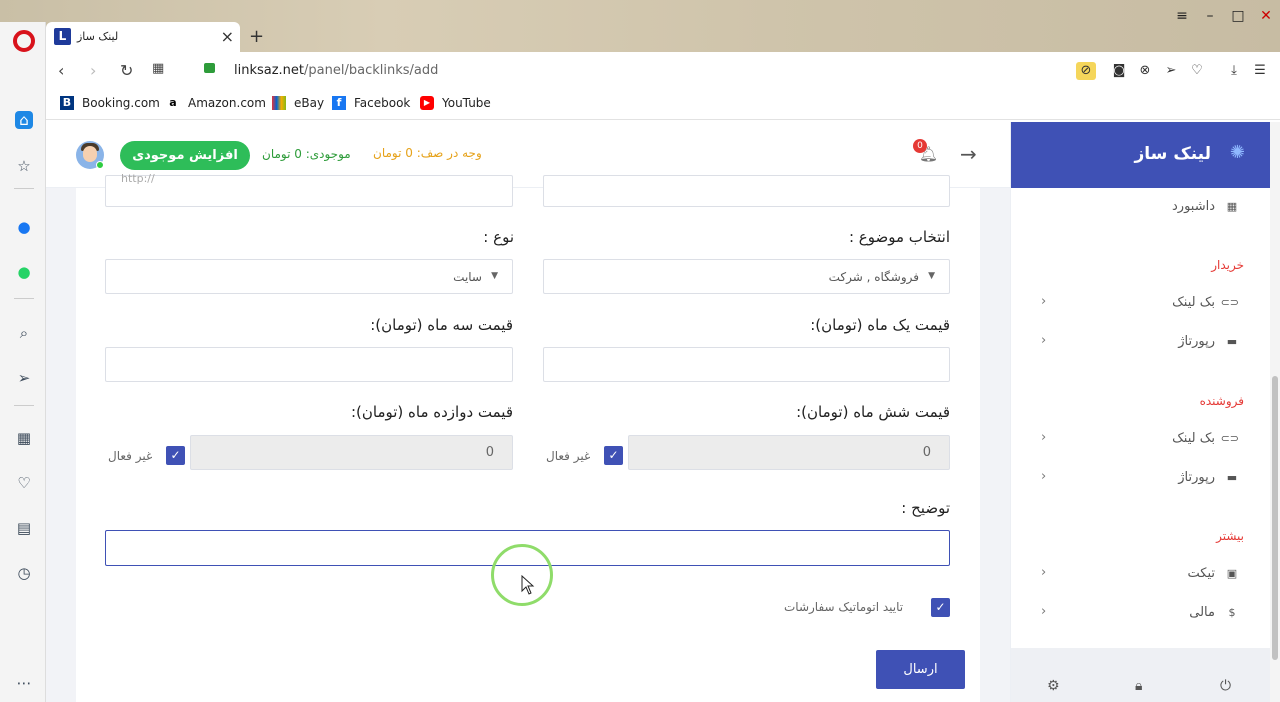 Image resolution: width=1280 pixels, height=702 pixels. Describe the element at coordinates (62, 36) in the screenshot. I see `site-logo-icon: L` at that location.